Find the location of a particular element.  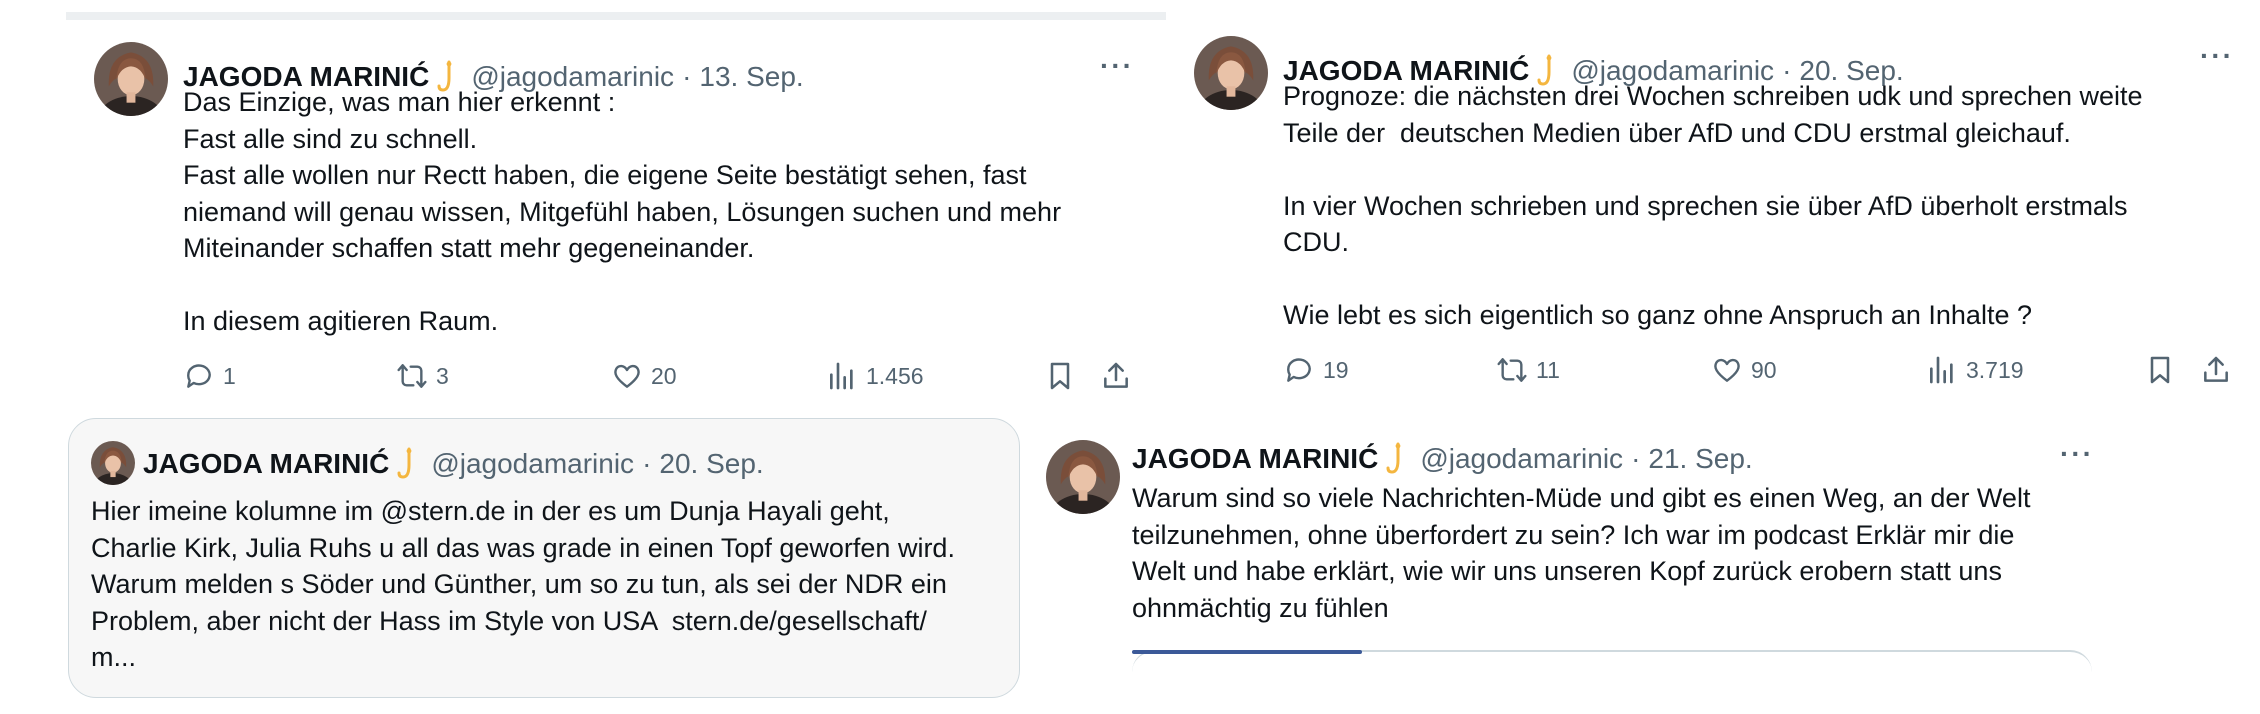

repost-button: 3 is located at coordinates (422, 376).